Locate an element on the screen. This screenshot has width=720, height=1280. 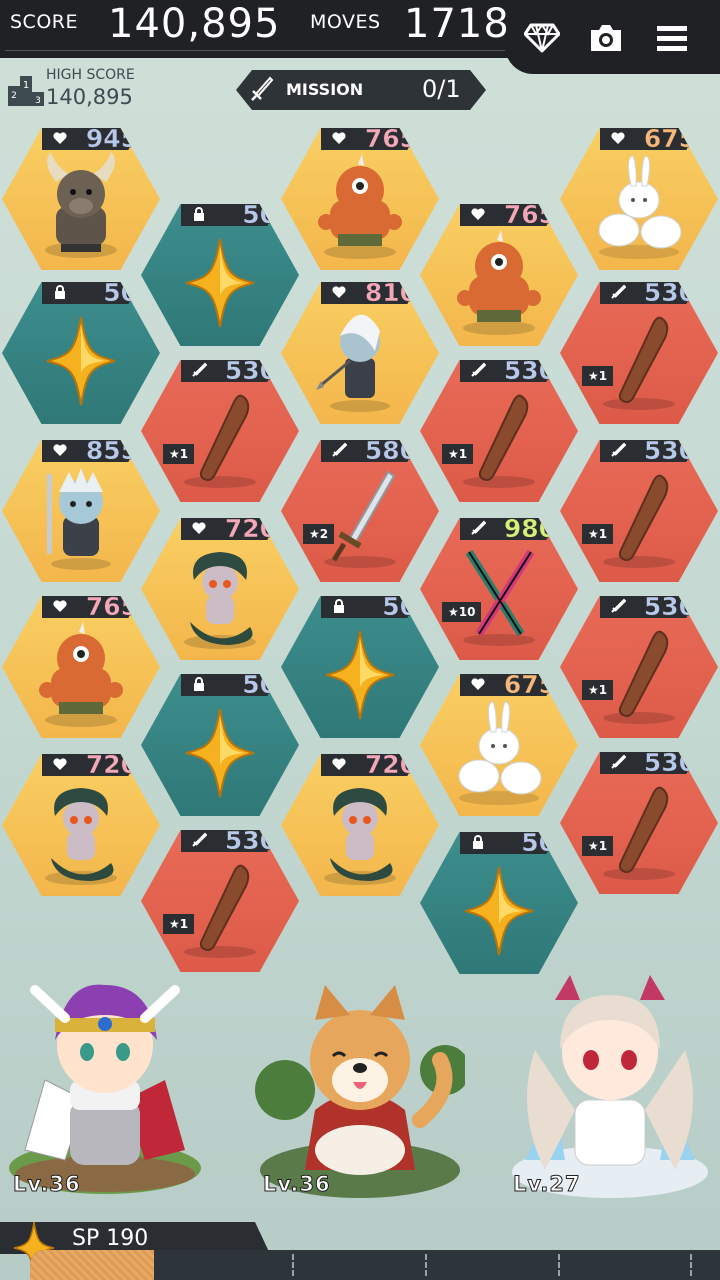
tile-value: 580 is located at coordinates (391, 450).